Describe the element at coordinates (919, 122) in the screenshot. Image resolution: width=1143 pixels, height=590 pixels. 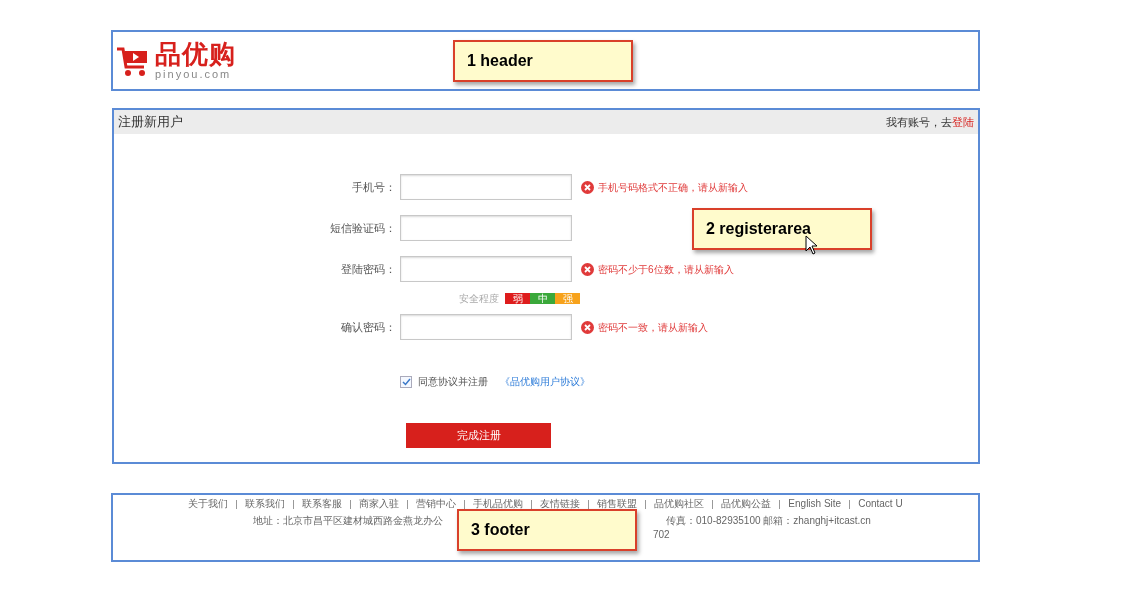
I see `login-prompt: 我有账号，去` at that location.